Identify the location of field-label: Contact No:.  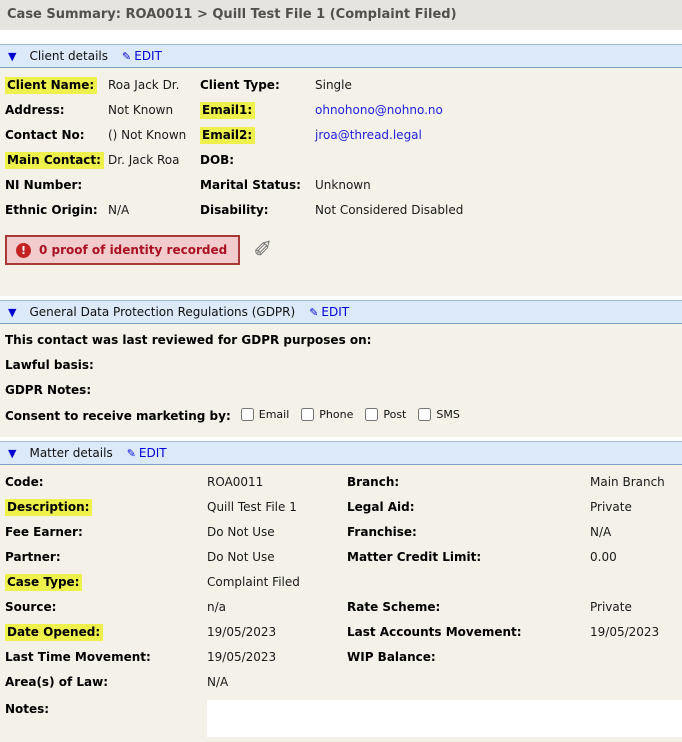
(45, 134).